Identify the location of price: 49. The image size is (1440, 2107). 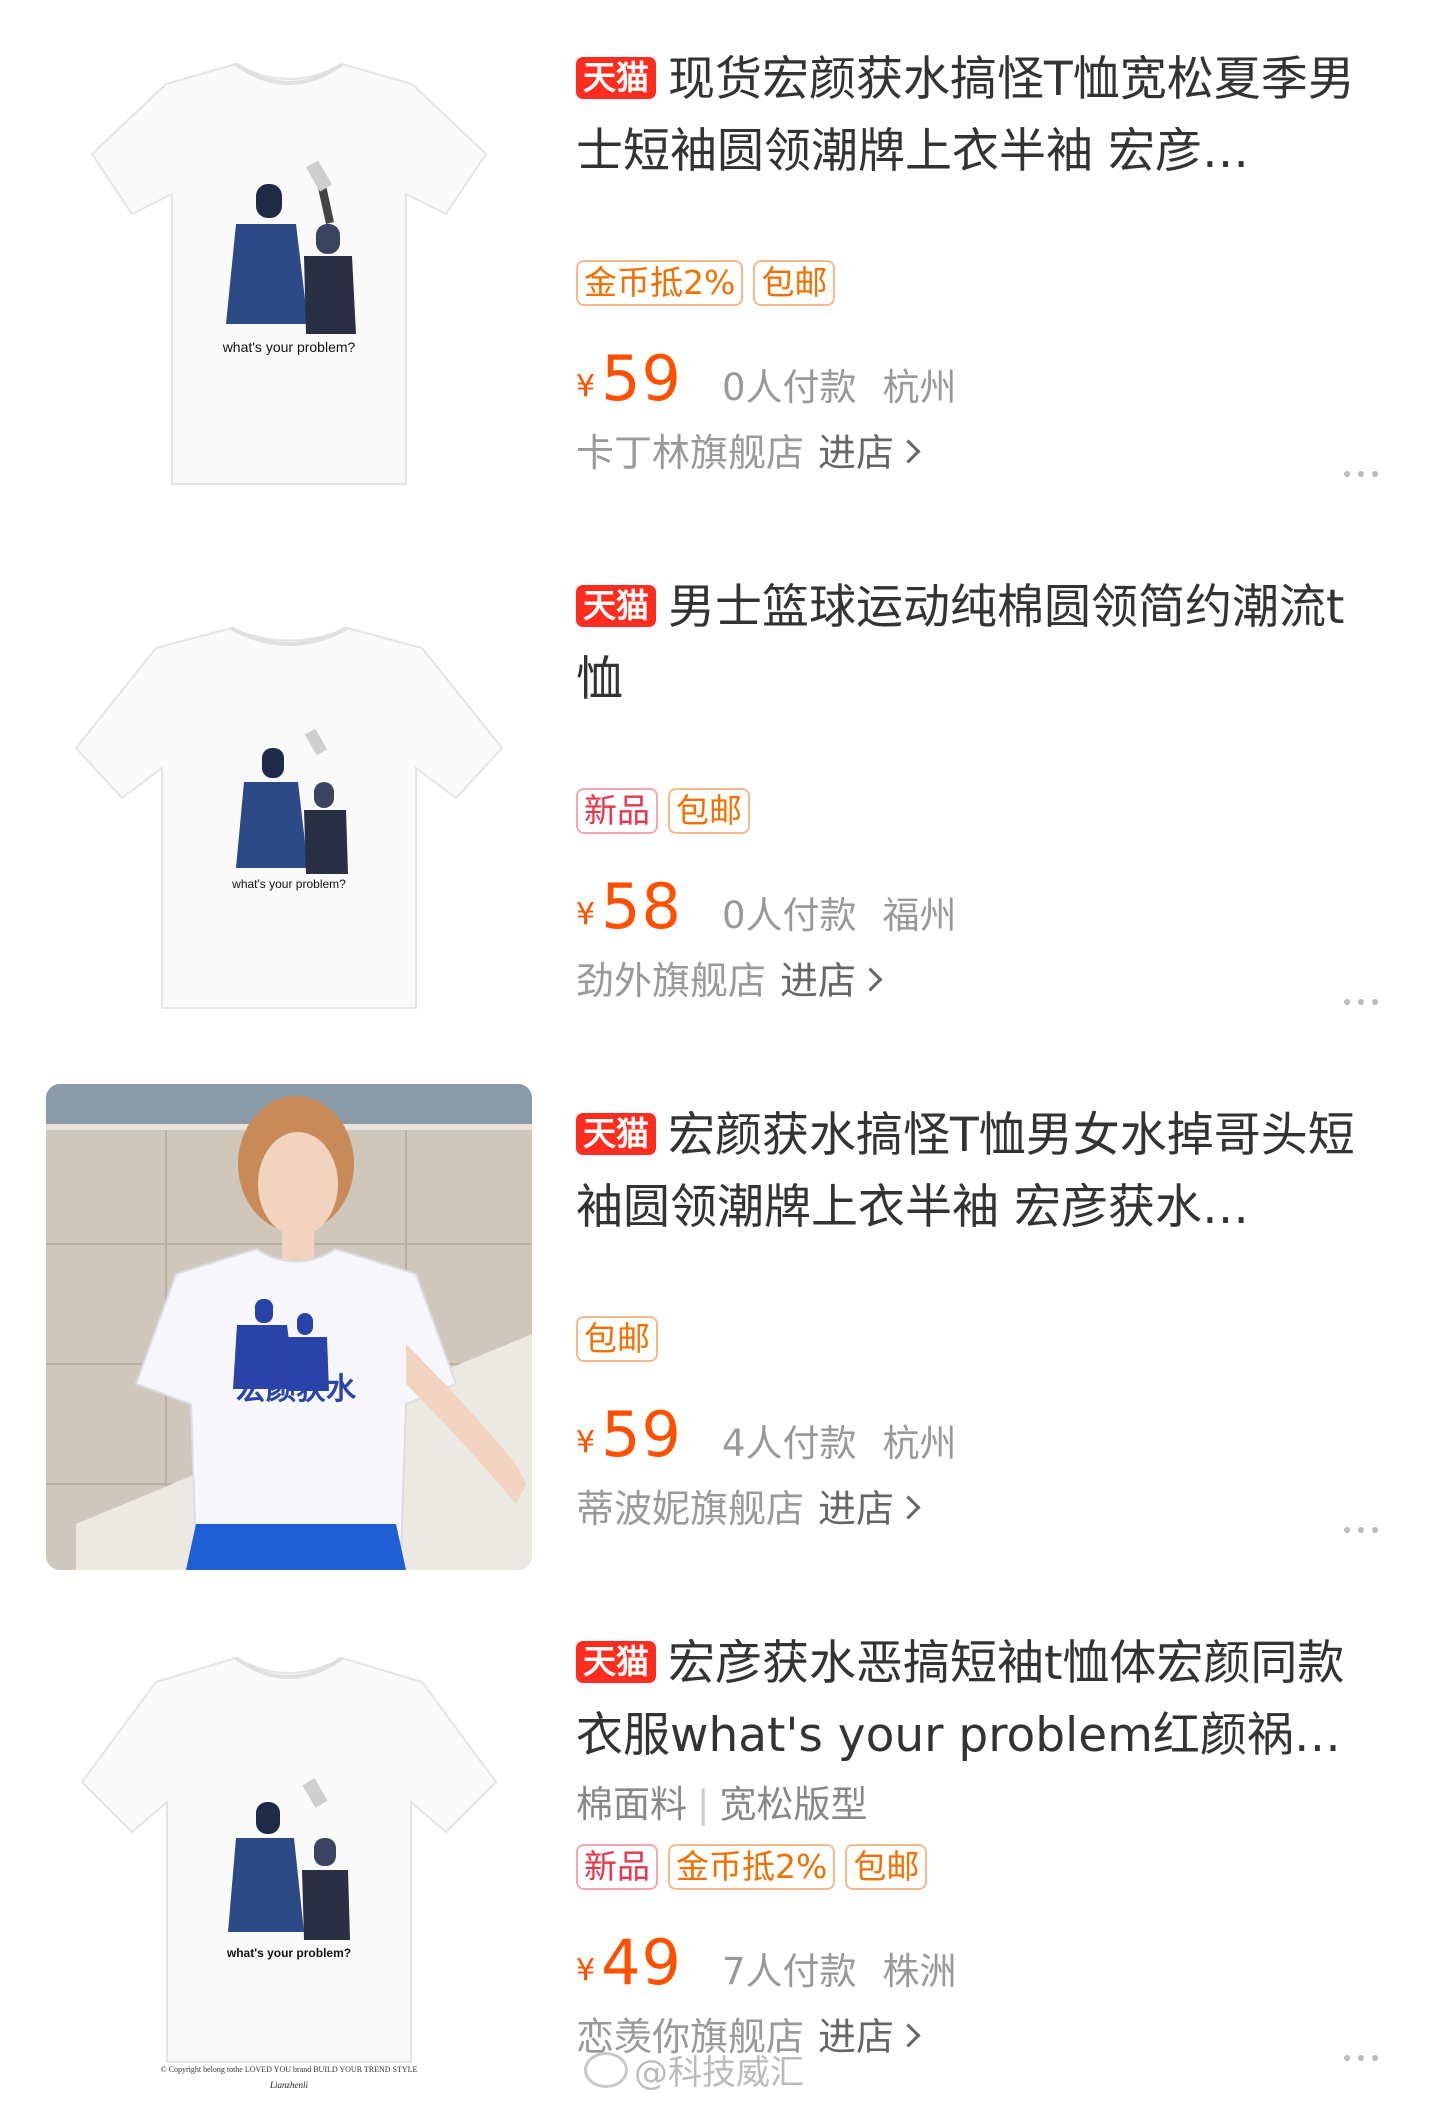
(641, 1962).